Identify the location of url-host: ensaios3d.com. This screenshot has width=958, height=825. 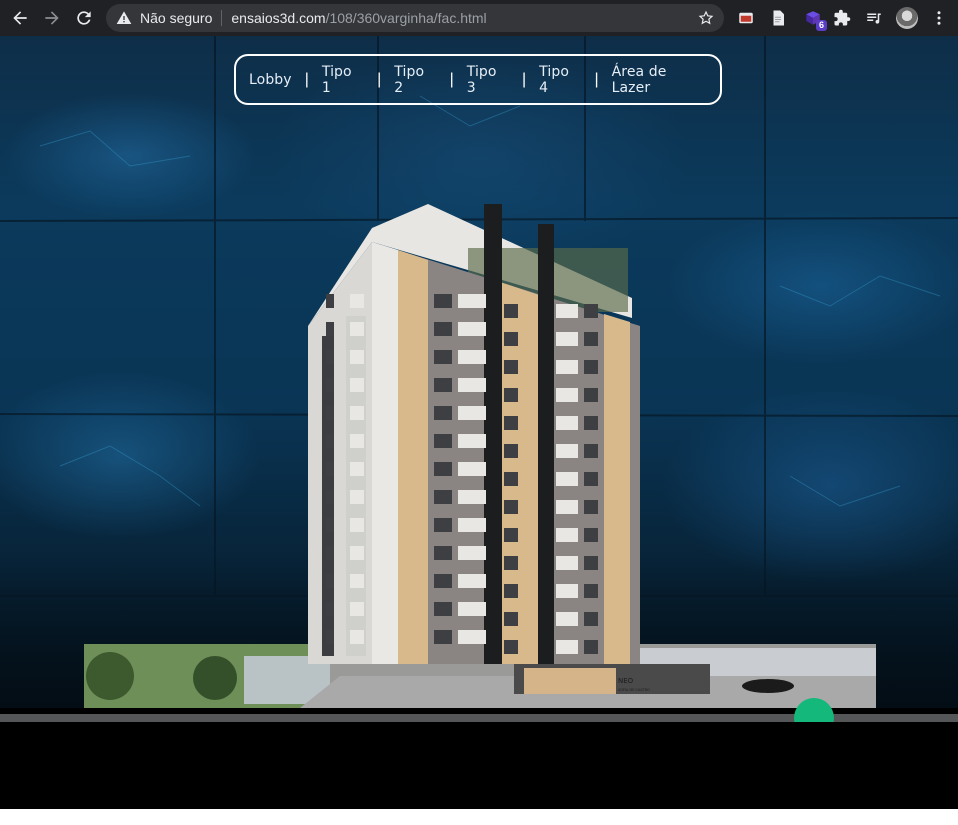
(278, 18).